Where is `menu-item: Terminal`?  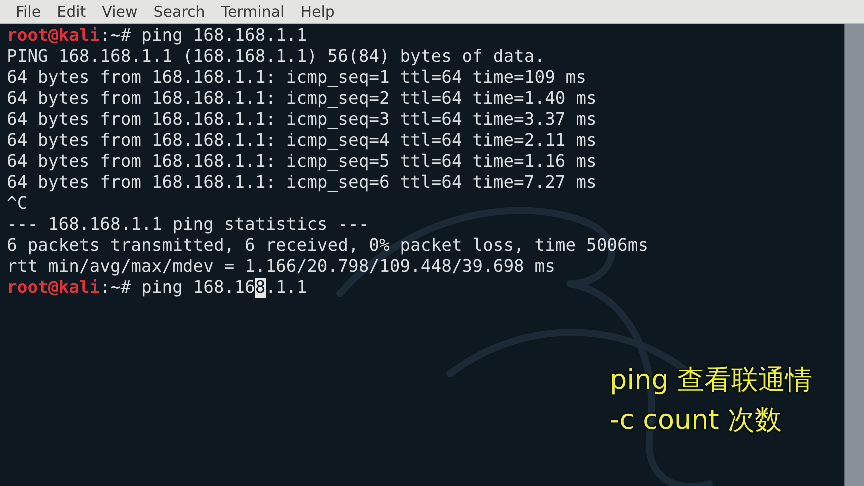
menu-item: Terminal is located at coordinates (253, 11).